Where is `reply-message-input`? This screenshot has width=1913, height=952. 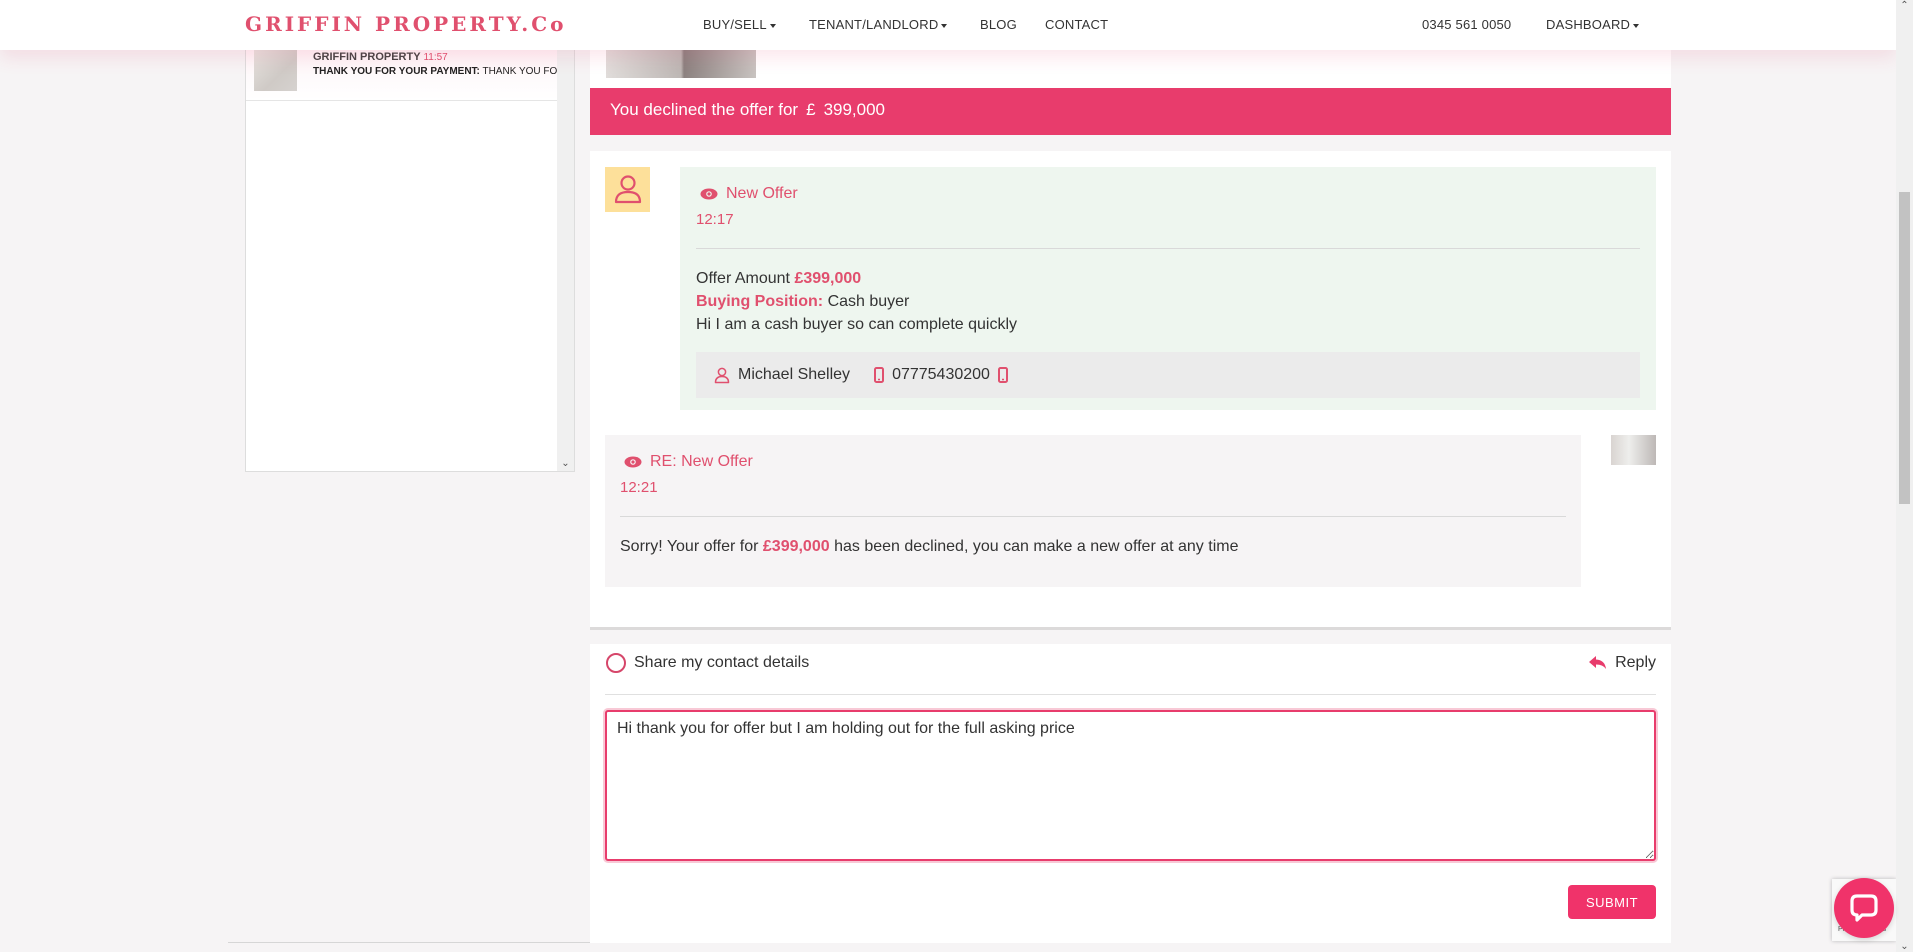
reply-message-input is located at coordinates (1130, 785).